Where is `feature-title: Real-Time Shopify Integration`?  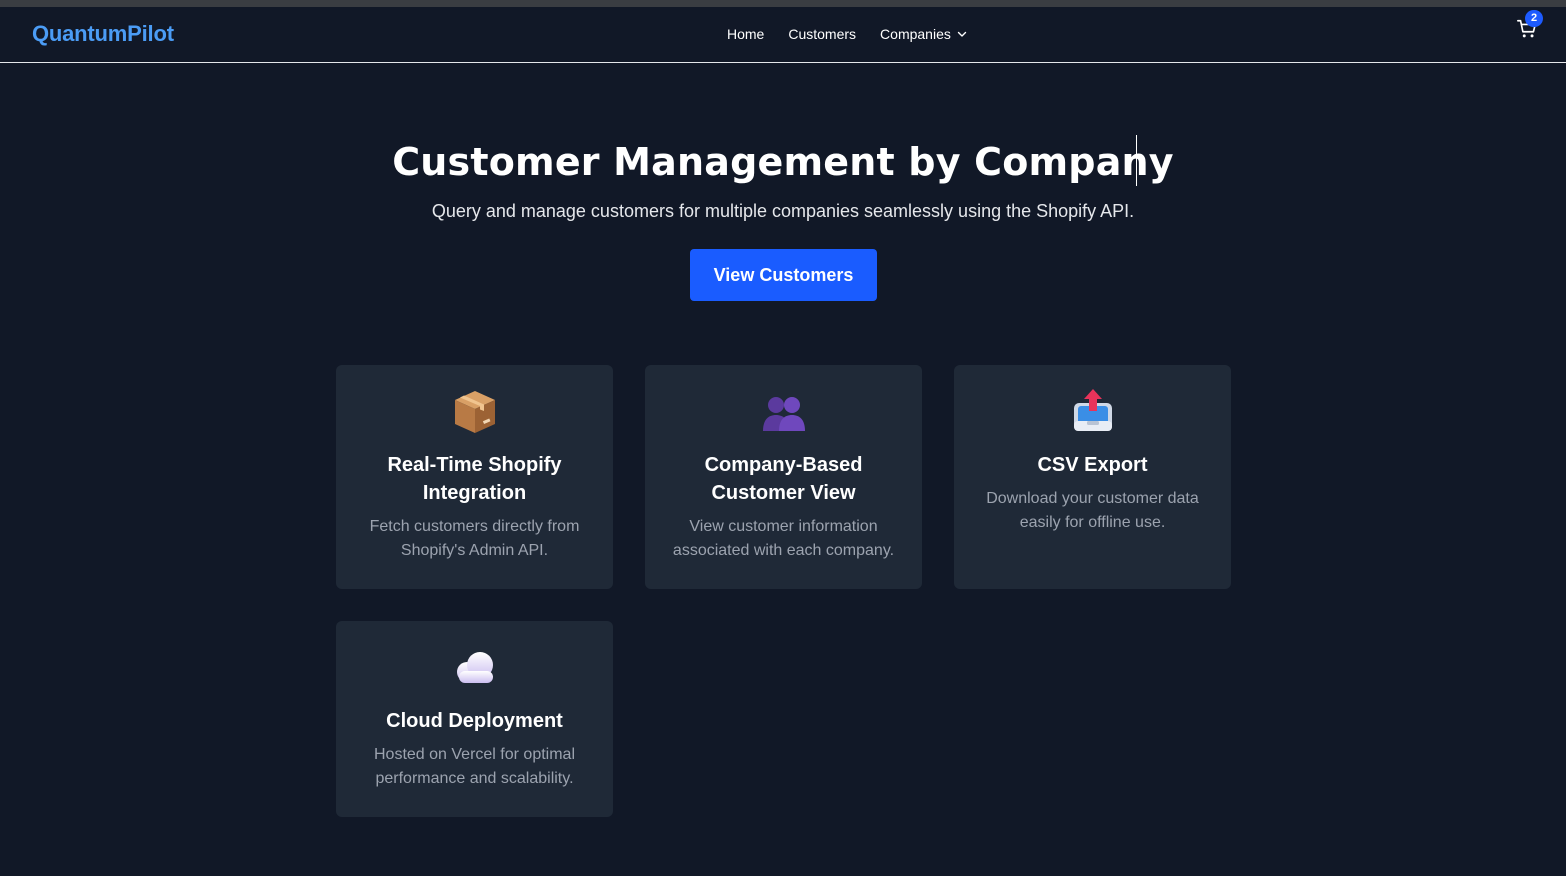
feature-title: Real-Time Shopify Integration is located at coordinates (474, 479).